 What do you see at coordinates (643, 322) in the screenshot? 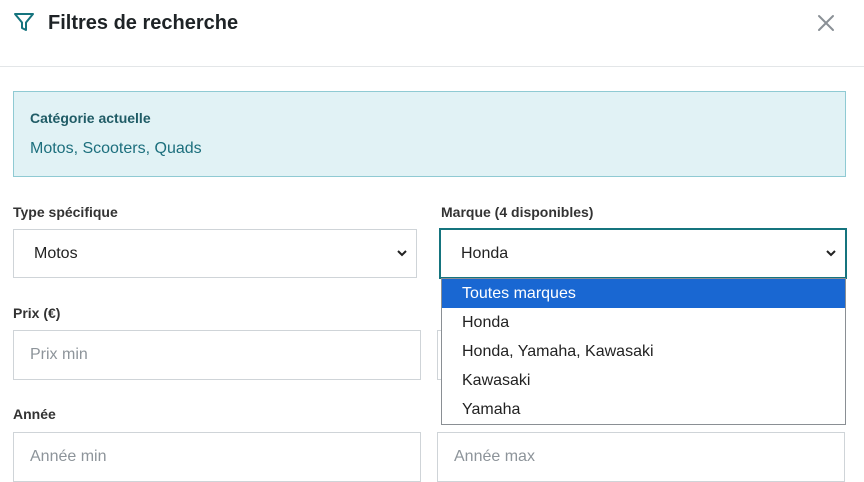
I see `brand-option: Honda` at bounding box center [643, 322].